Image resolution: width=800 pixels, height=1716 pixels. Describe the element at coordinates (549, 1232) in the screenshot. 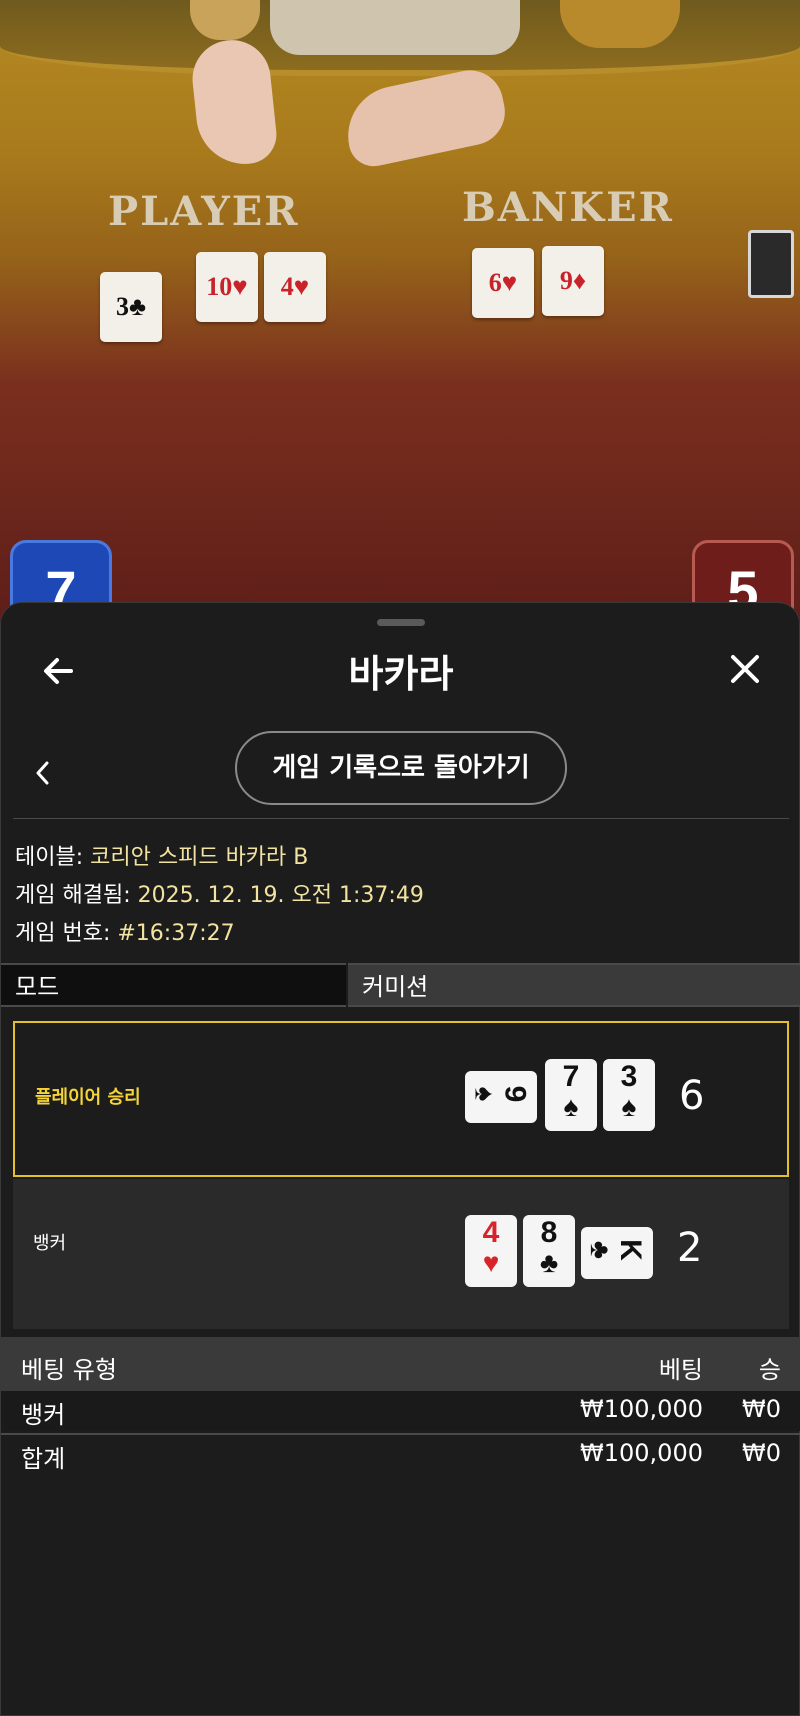

I see `card-rank: 8` at that location.